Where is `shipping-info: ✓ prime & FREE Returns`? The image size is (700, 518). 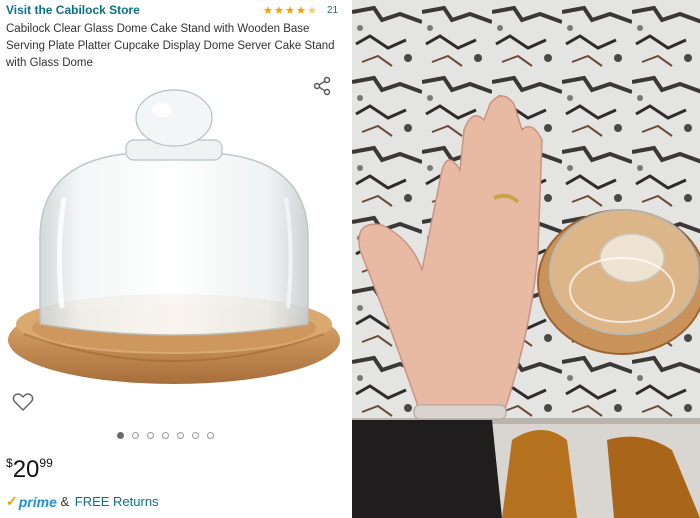 shipping-info: ✓ prime & FREE Returns is located at coordinates (82, 501).